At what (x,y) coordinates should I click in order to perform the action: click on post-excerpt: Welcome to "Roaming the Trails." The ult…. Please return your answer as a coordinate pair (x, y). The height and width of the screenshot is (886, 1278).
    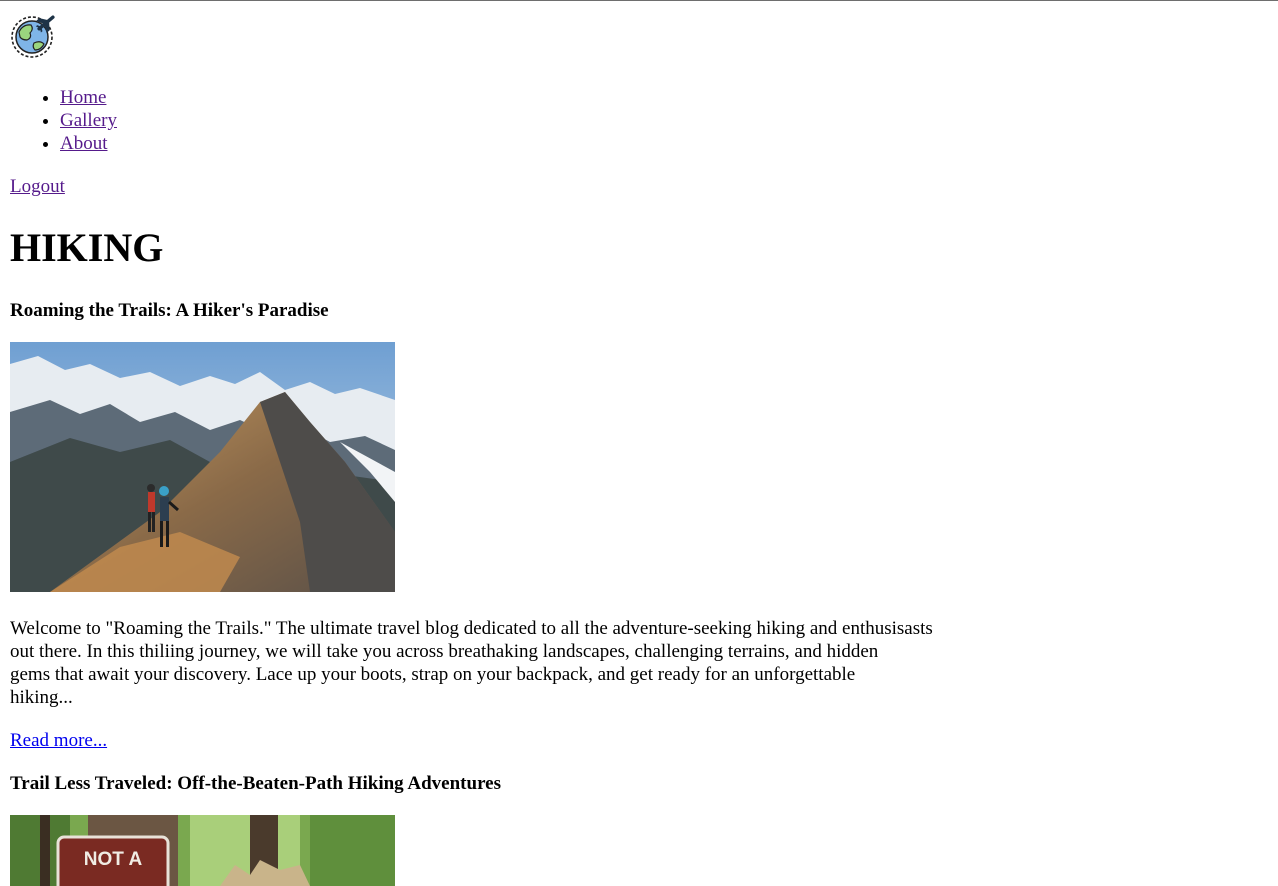
    Looking at the image, I should click on (500, 663).